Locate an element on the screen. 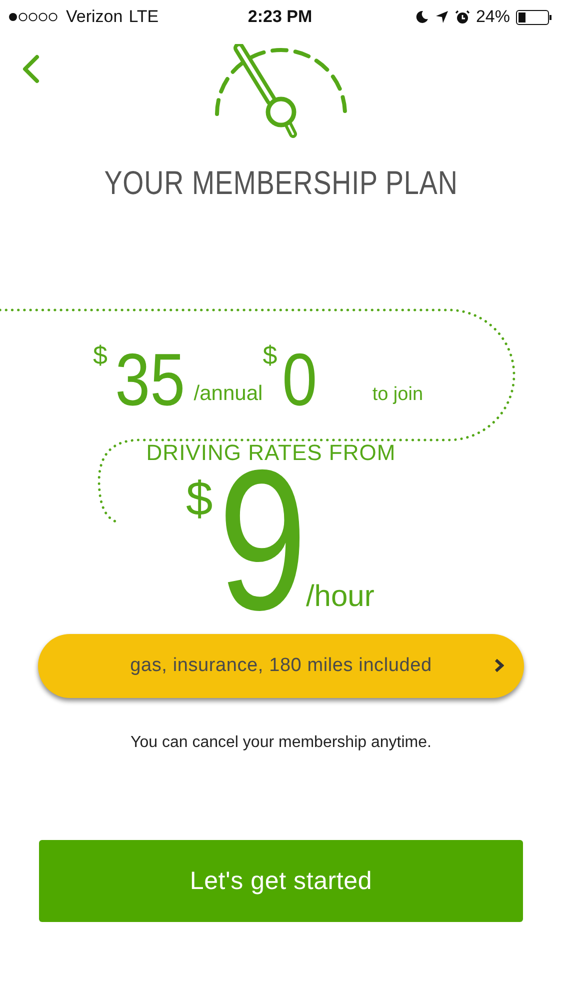 The image size is (562, 1000). chevron-left-icon is located at coordinates (31, 69).